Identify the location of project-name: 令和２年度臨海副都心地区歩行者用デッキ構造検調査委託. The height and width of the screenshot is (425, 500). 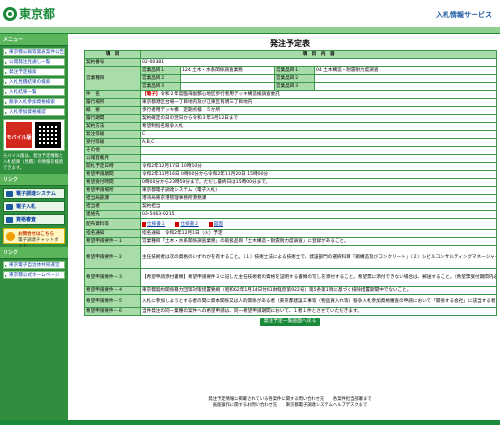
(220, 94).